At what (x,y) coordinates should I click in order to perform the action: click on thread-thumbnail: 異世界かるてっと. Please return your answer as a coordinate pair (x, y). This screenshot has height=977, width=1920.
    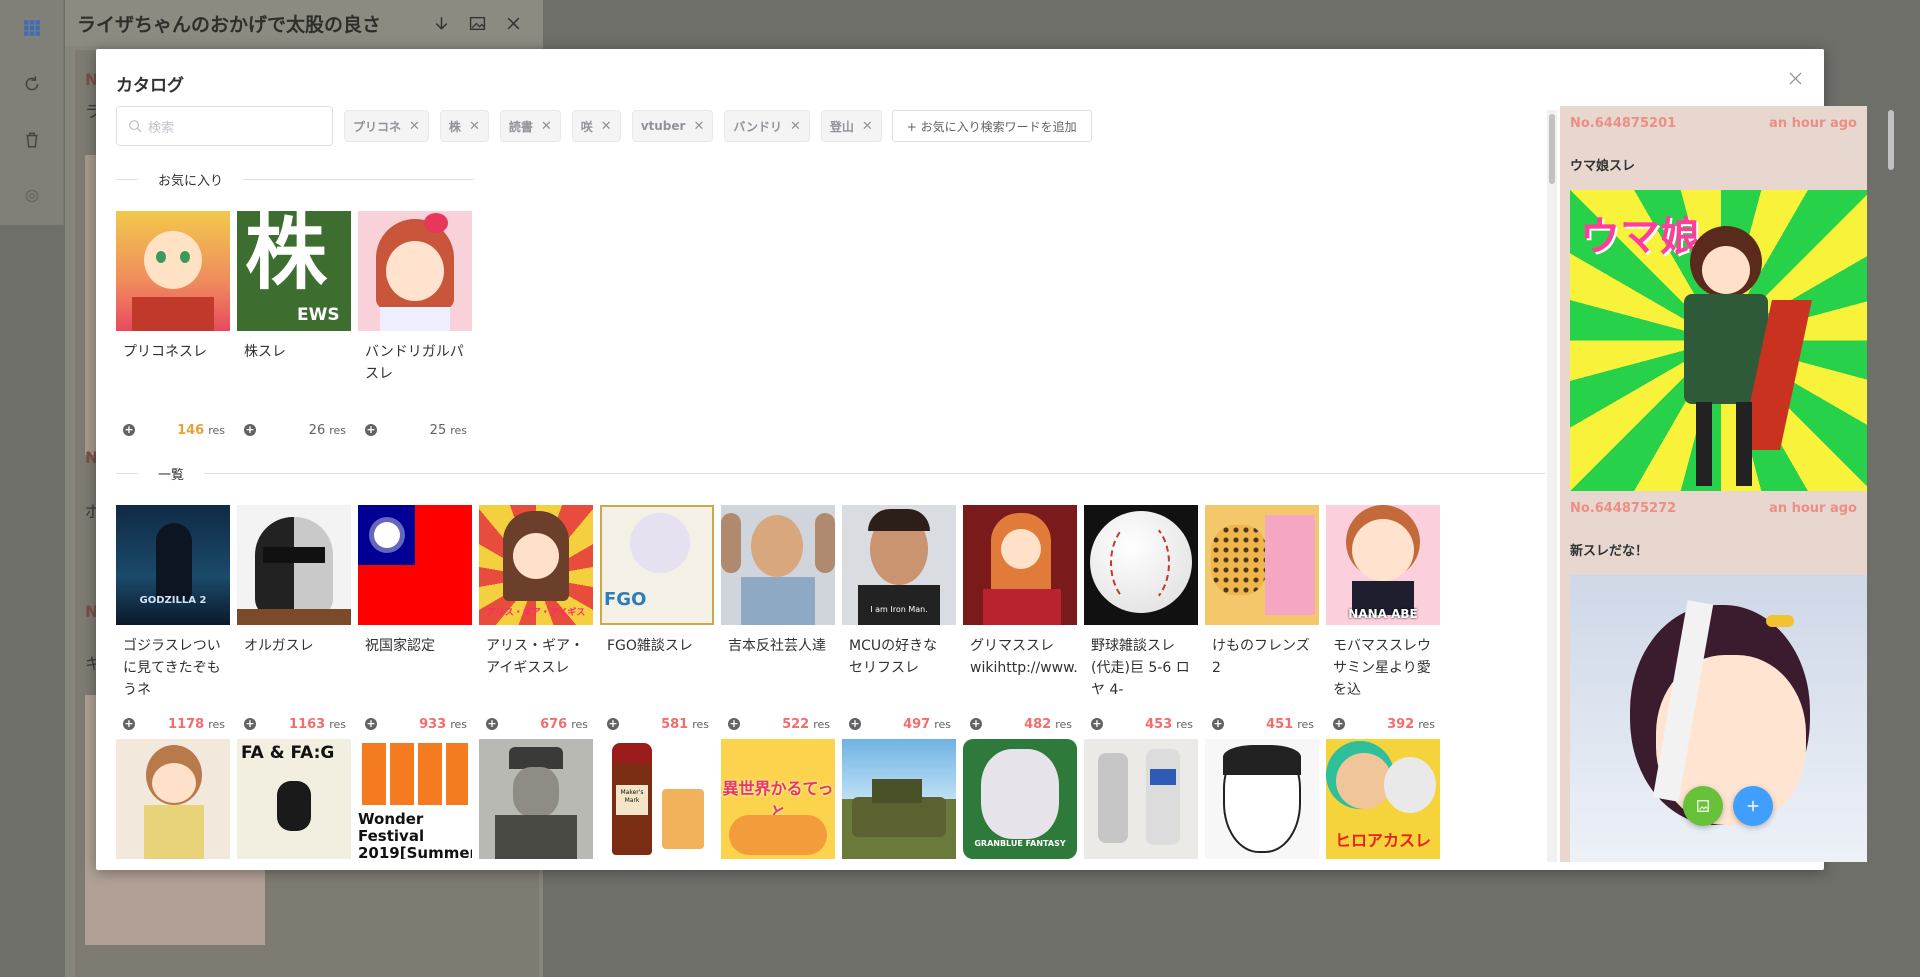
    Looking at the image, I should click on (778, 799).